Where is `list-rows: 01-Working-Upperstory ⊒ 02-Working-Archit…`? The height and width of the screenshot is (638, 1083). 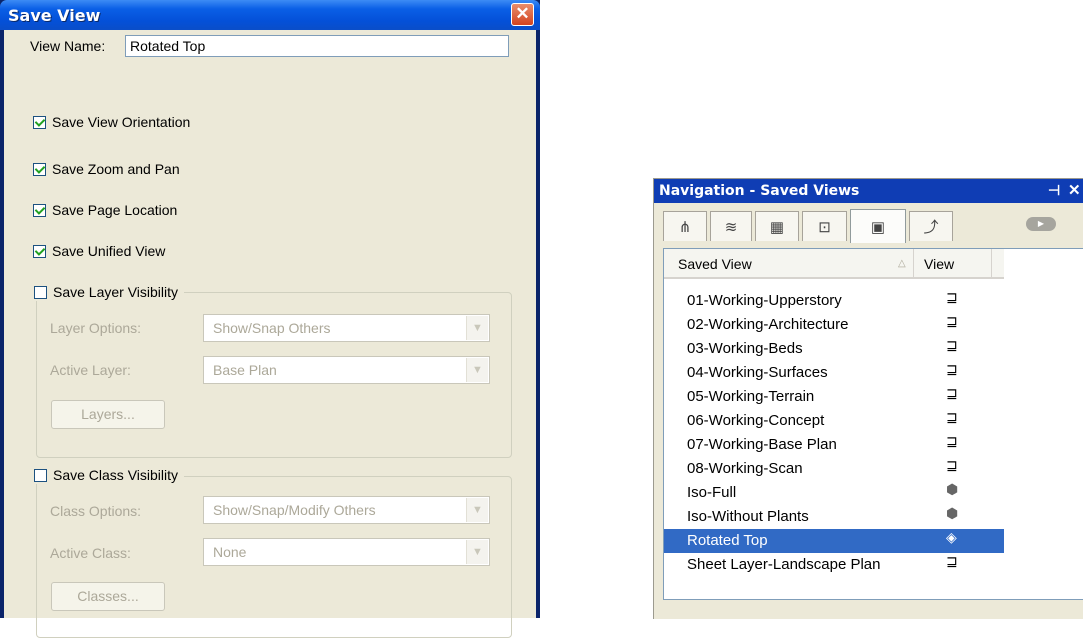
list-rows: 01-Working-Upperstory ⊒ 02-Working-Archit… is located at coordinates (834, 433).